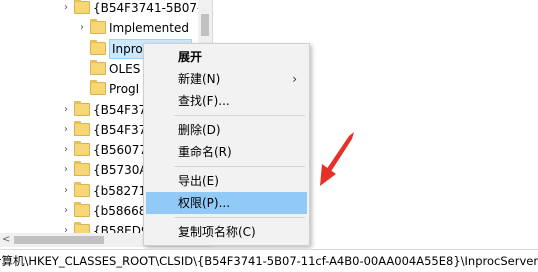 This screenshot has width=538, height=272. Describe the element at coordinates (147, 8) in the screenshot. I see `tree-item-label: {B54F3741-5B07-` at that location.